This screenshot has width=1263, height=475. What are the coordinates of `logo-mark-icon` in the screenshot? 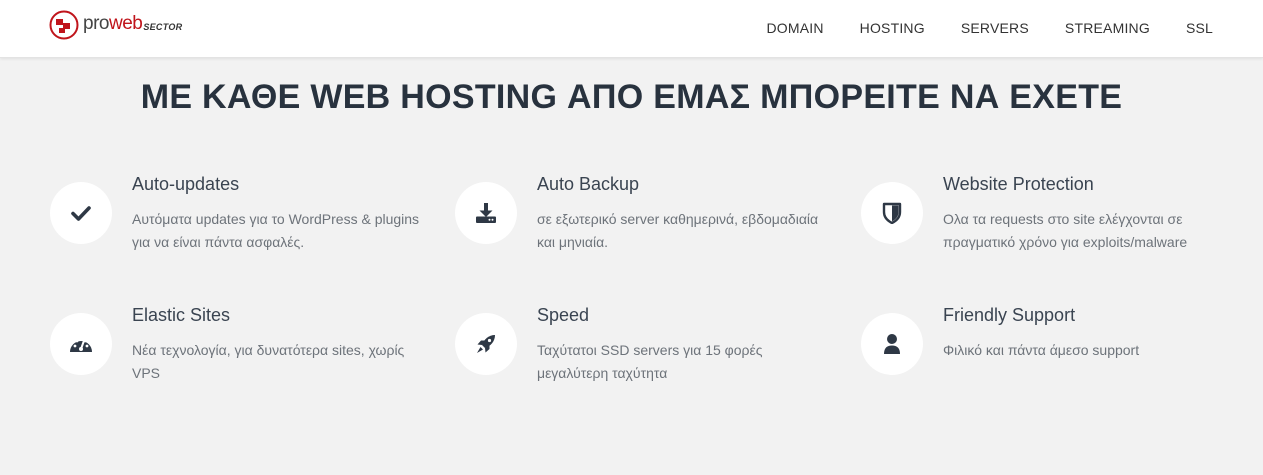 It's located at (64, 25).